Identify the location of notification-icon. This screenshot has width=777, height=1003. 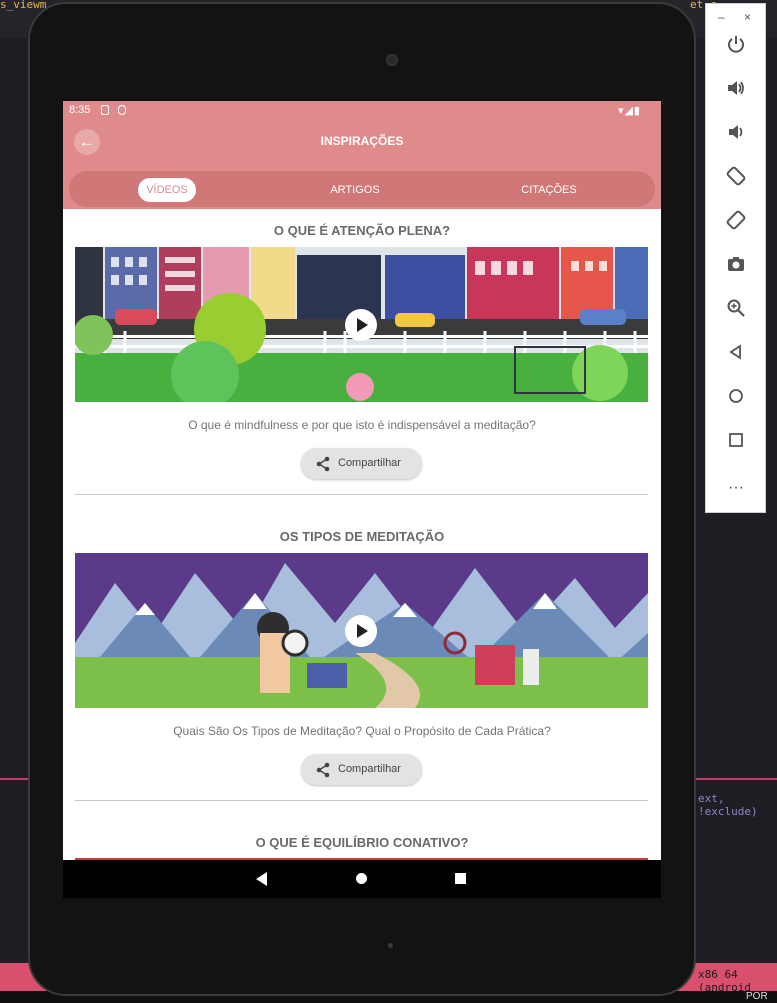
(122, 110).